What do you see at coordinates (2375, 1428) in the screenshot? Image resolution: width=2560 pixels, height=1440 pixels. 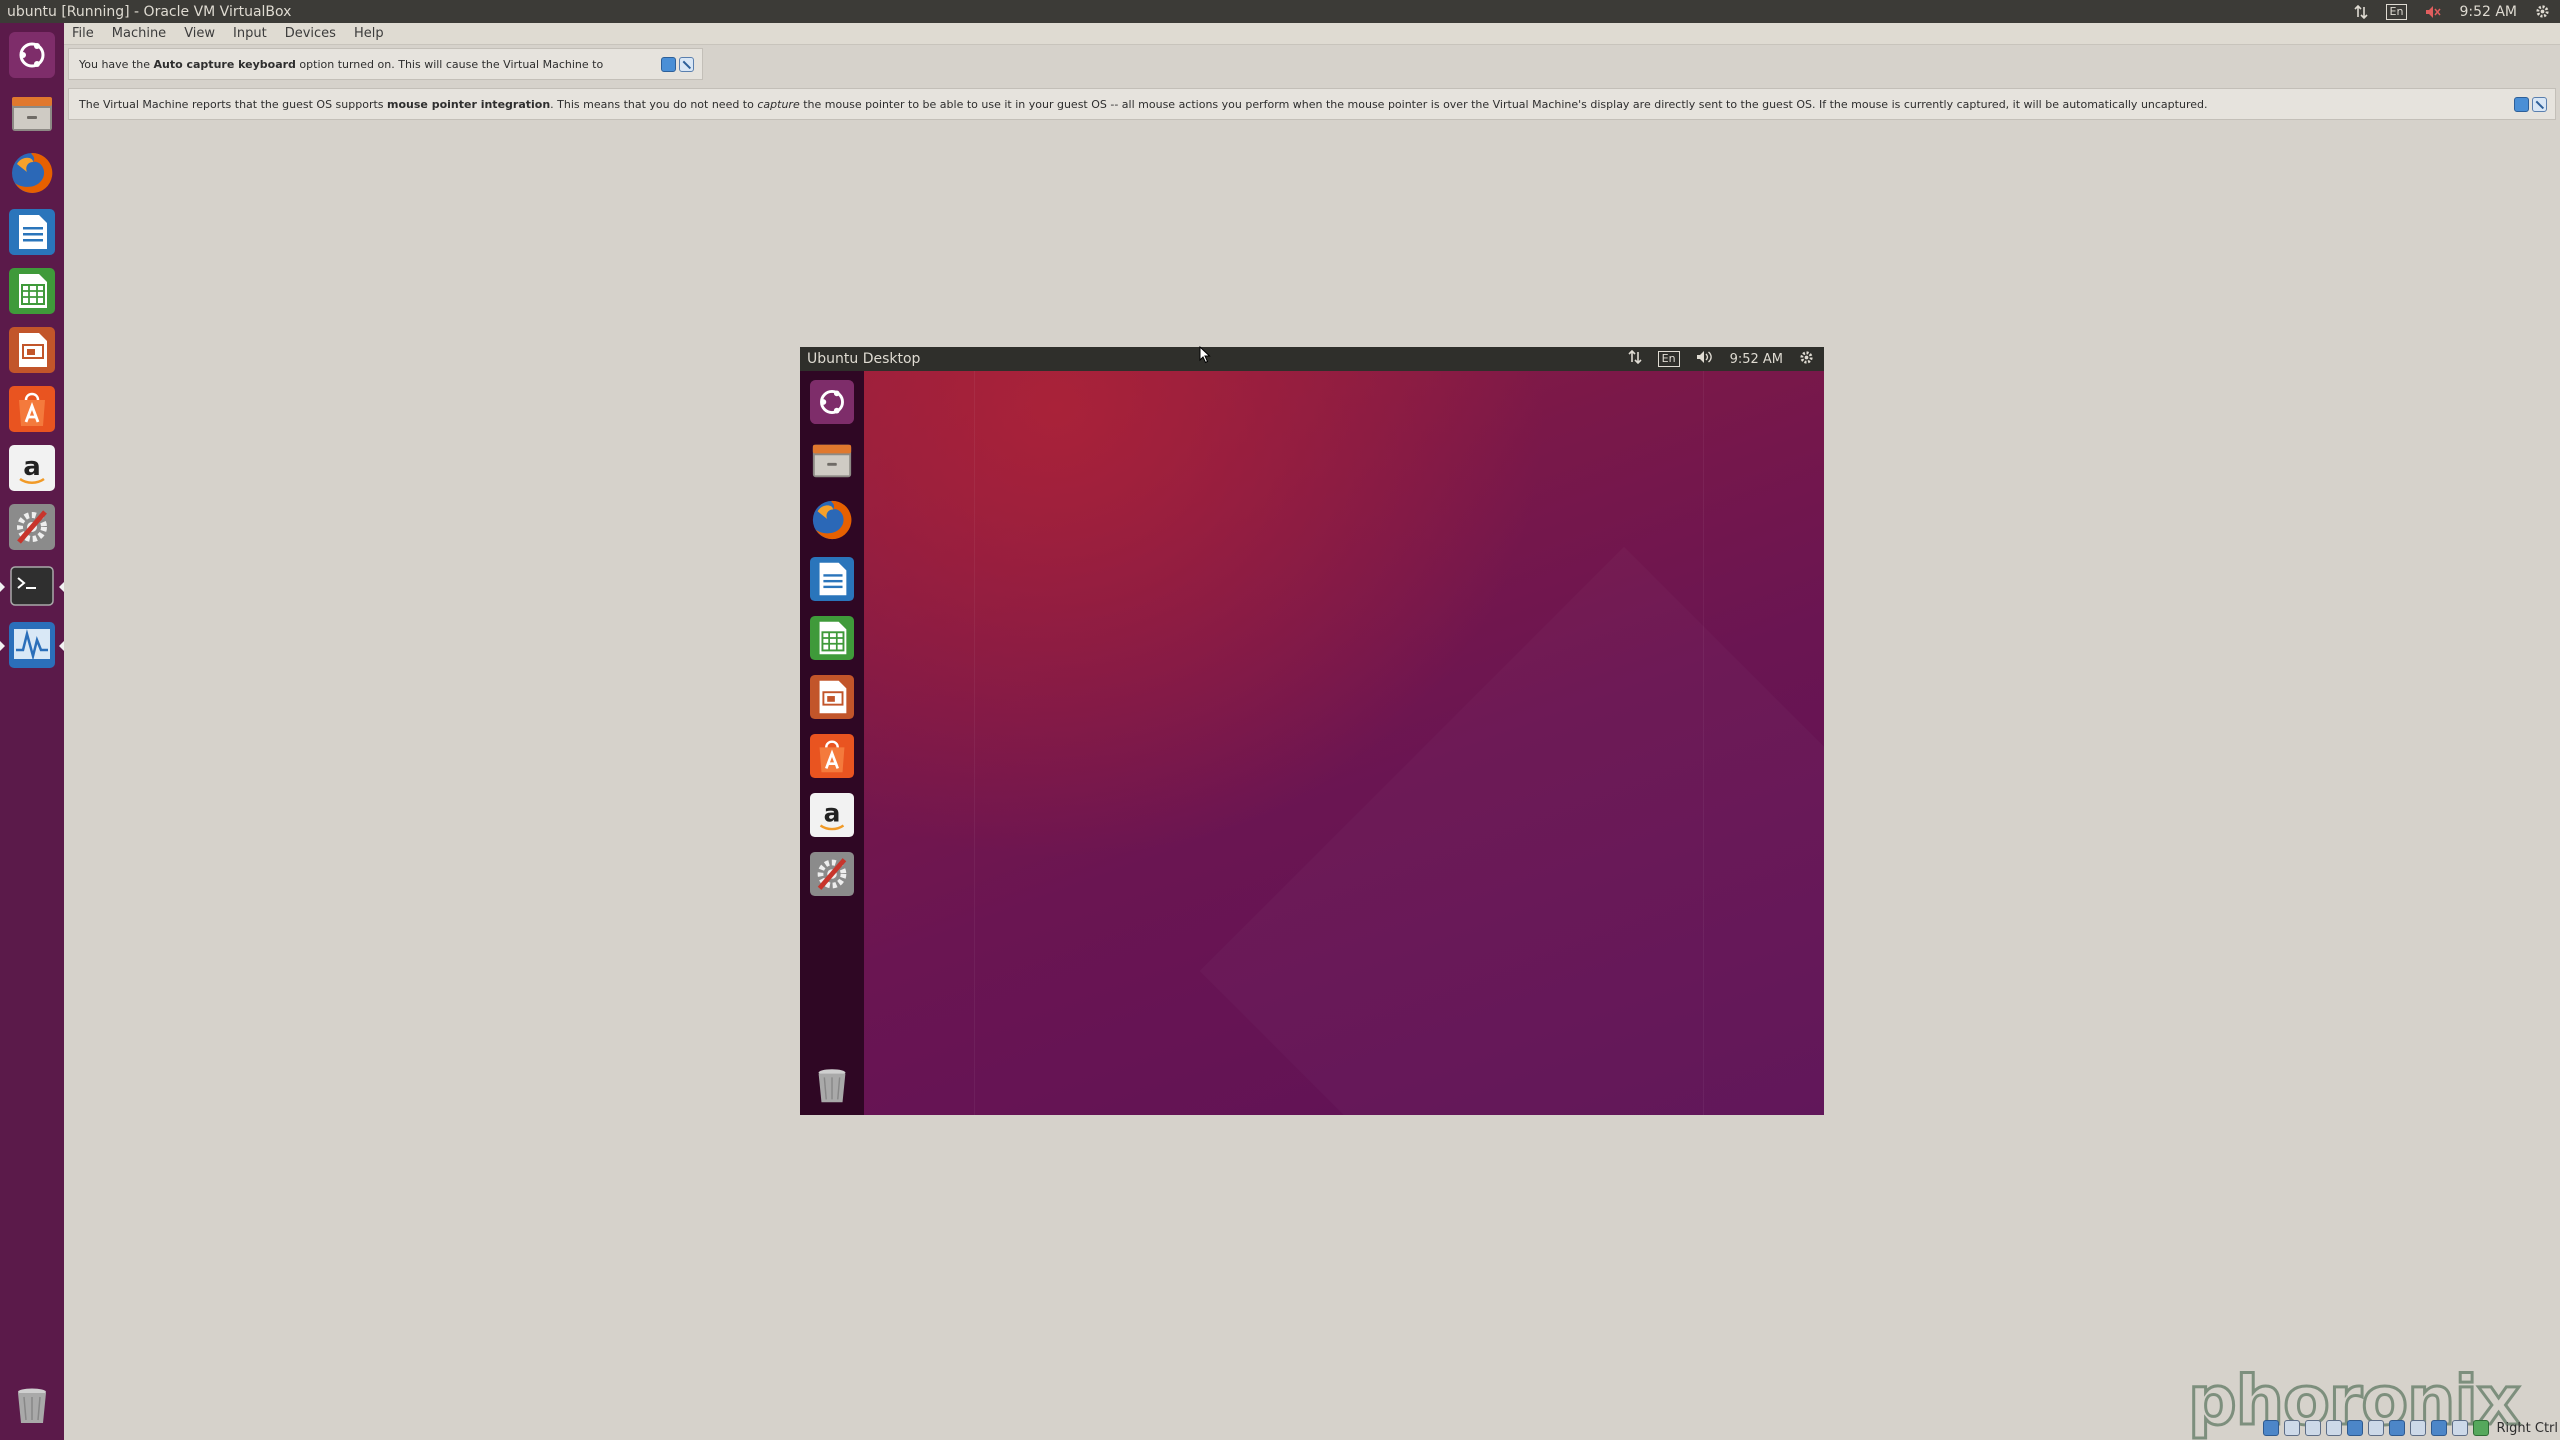 I see `shared-folders-icon` at bounding box center [2375, 1428].